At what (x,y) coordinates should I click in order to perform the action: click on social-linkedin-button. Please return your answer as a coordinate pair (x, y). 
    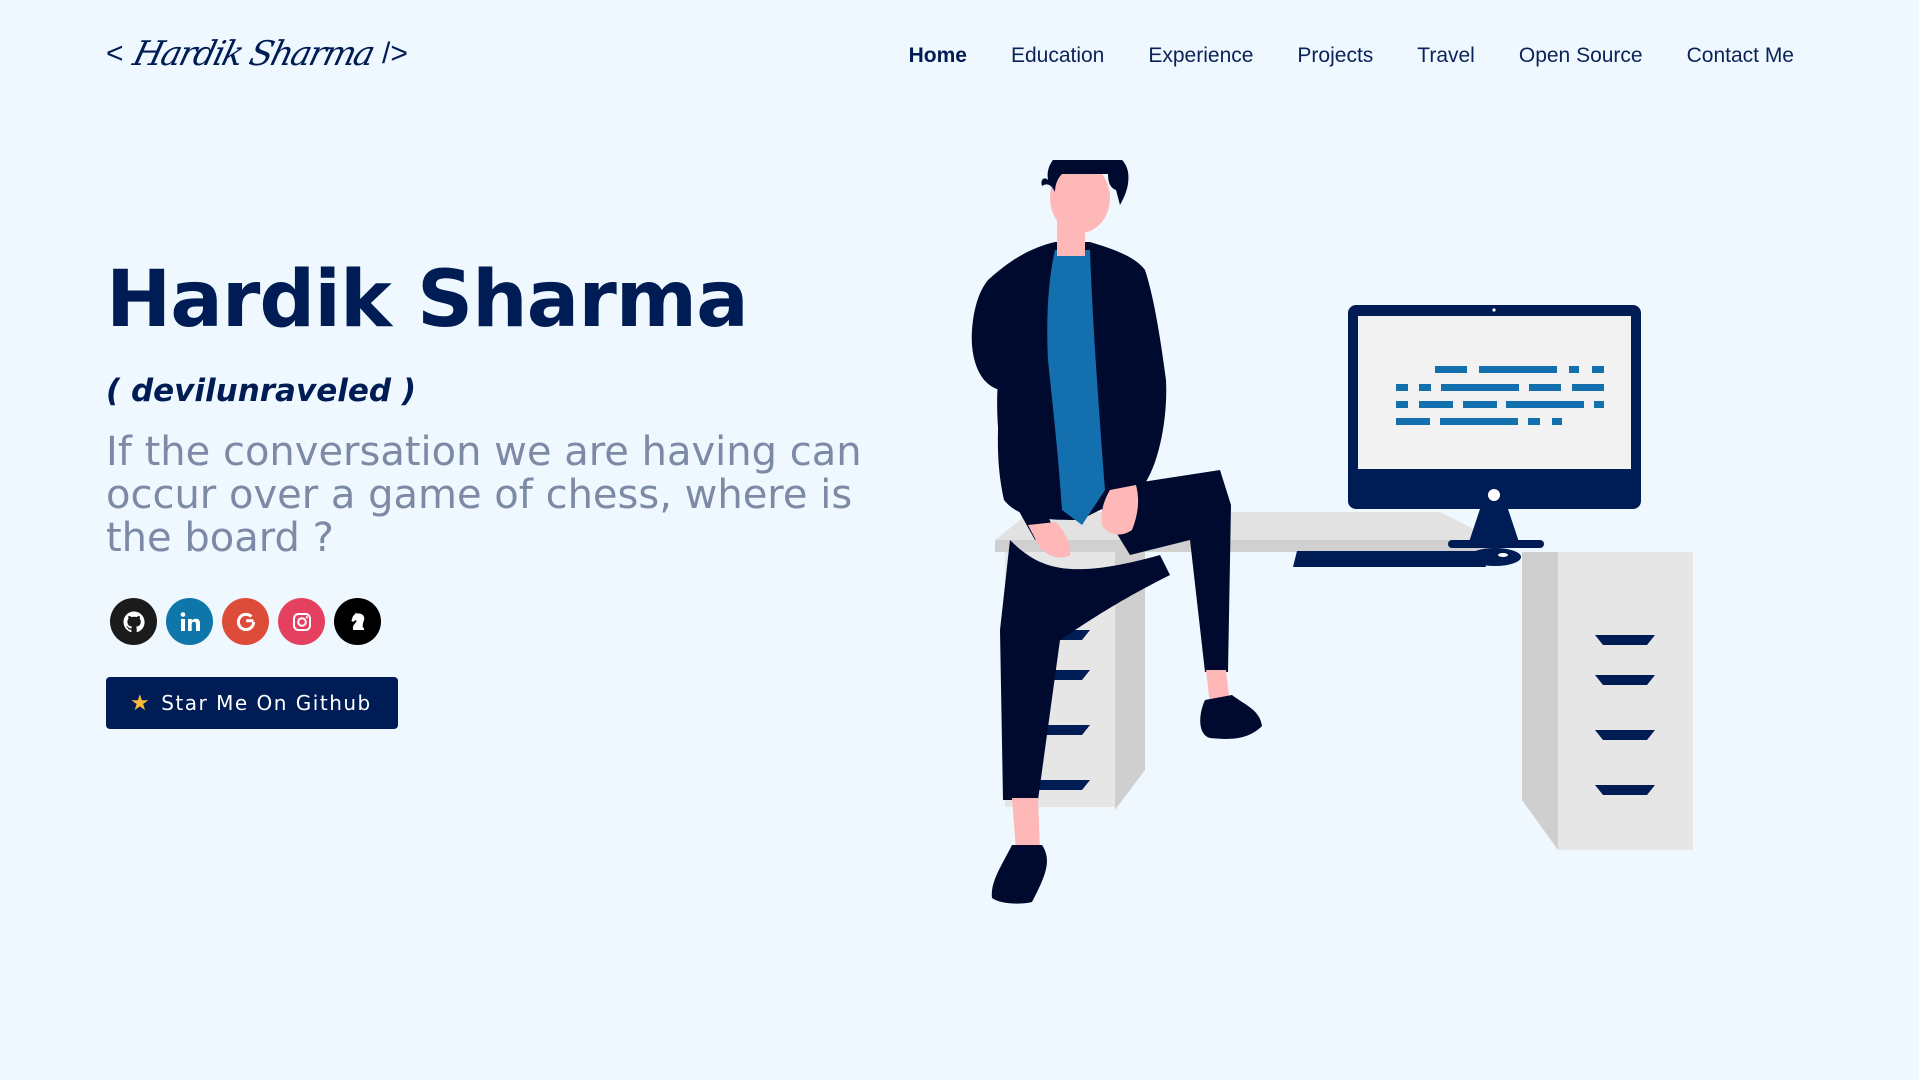
    Looking at the image, I should click on (189, 621).